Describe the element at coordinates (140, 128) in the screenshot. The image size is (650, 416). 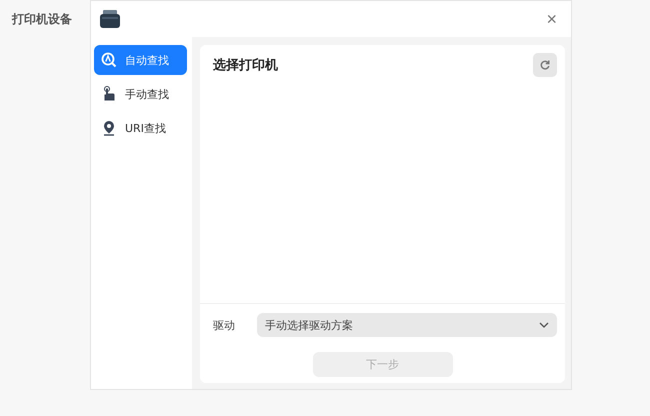
I see `sidebar-item: URI查找` at that location.